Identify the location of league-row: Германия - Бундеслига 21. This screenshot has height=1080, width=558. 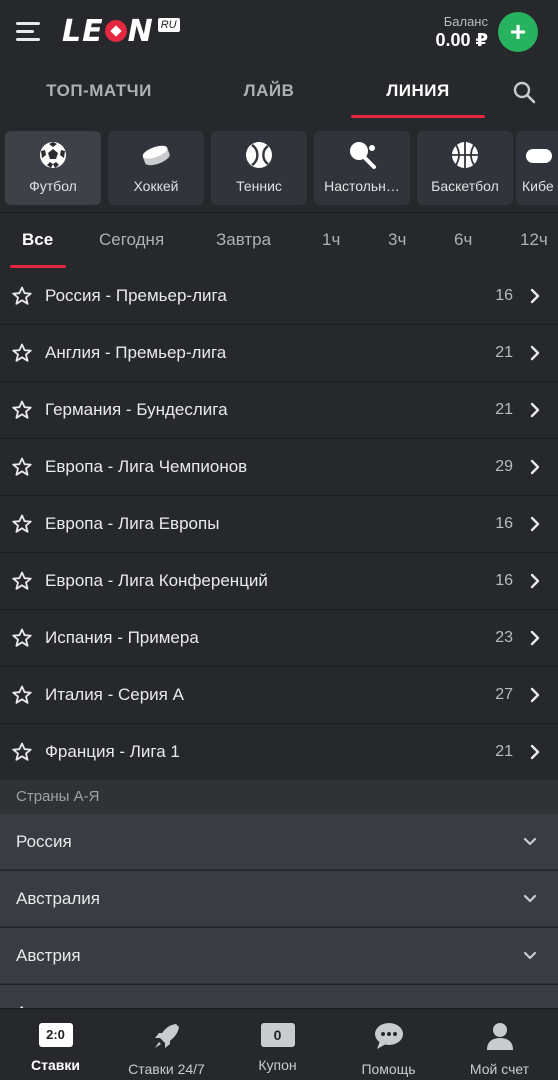
(279, 410).